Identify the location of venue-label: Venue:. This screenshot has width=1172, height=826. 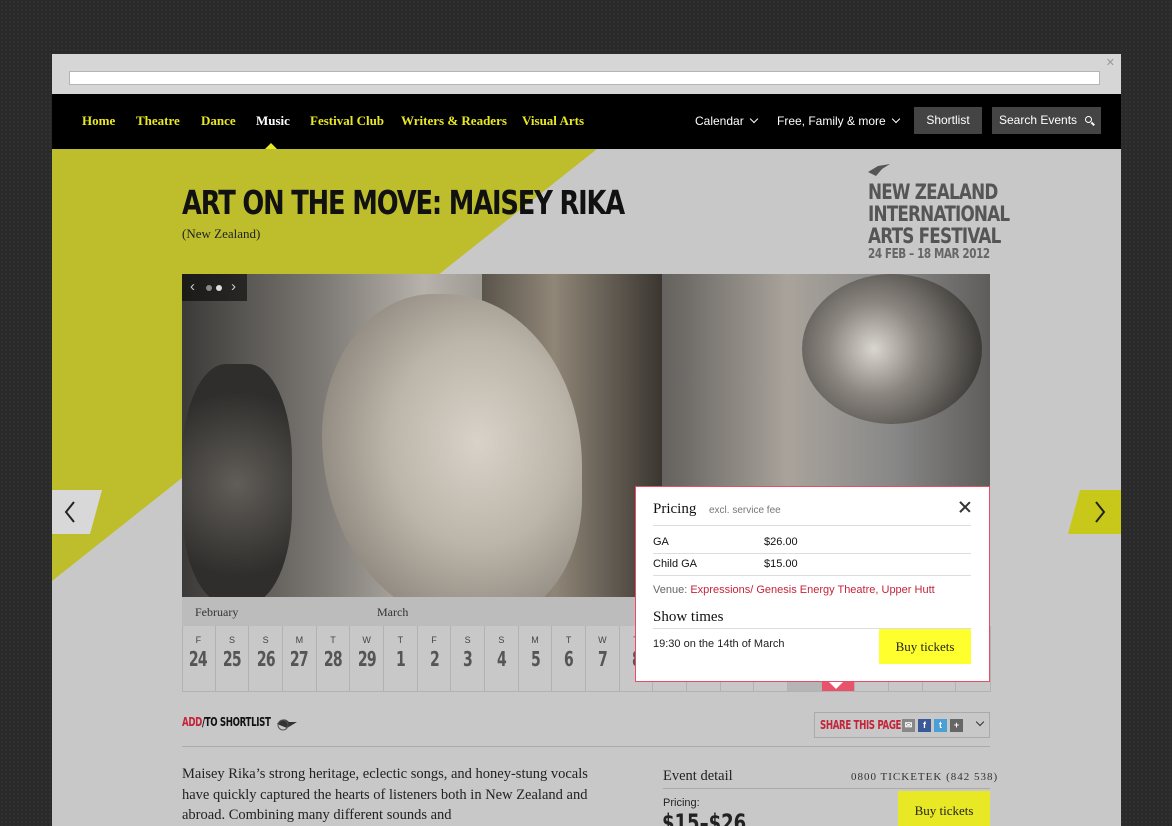
(670, 590).